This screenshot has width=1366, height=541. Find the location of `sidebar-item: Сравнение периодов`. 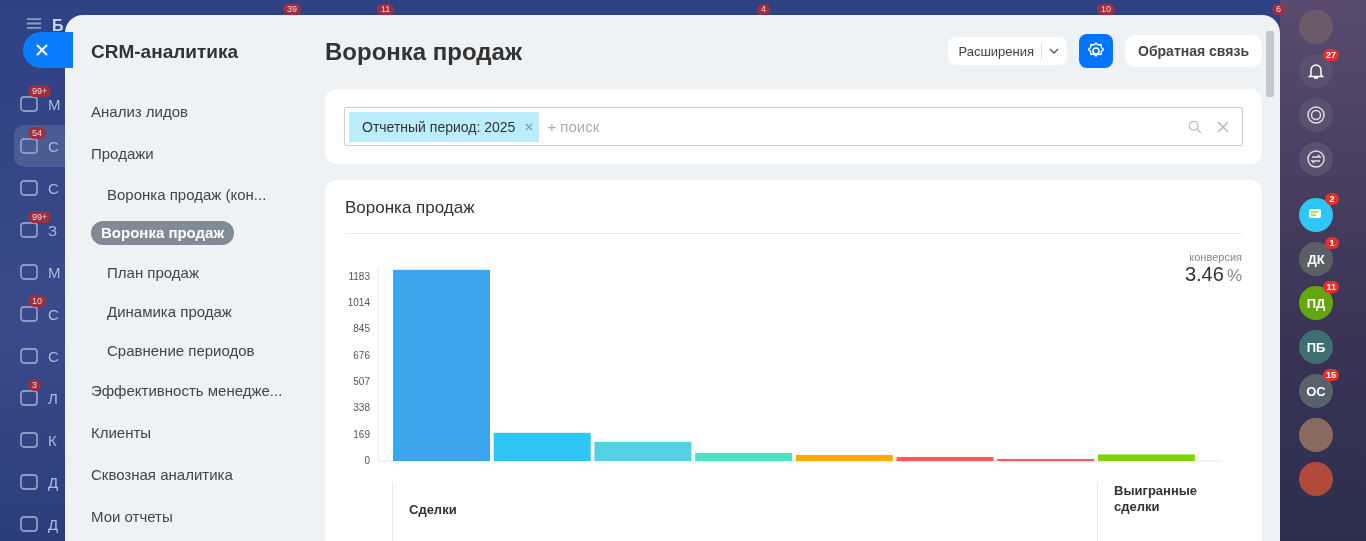

sidebar-item: Сравнение периодов is located at coordinates (173, 350).